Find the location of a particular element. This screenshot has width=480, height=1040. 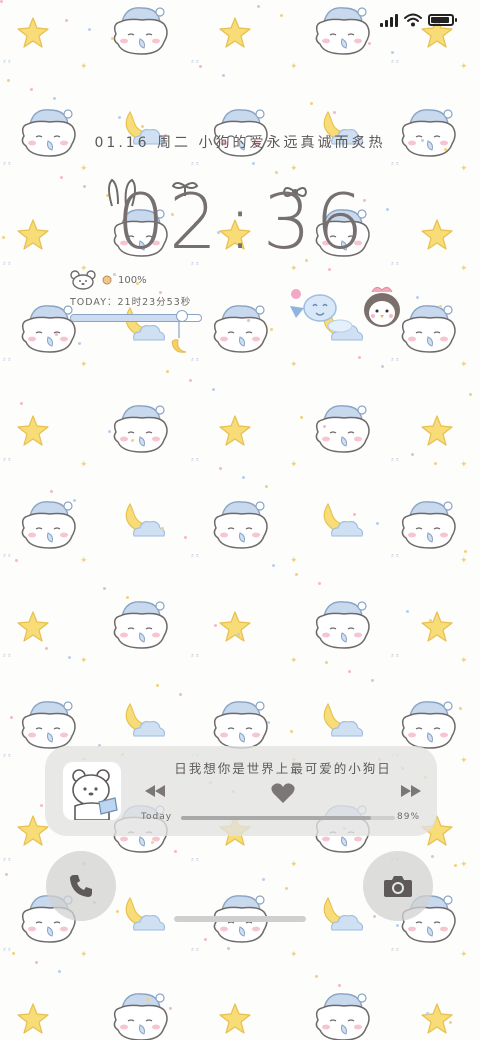

penguin-sticker is located at coordinates (382, 306).